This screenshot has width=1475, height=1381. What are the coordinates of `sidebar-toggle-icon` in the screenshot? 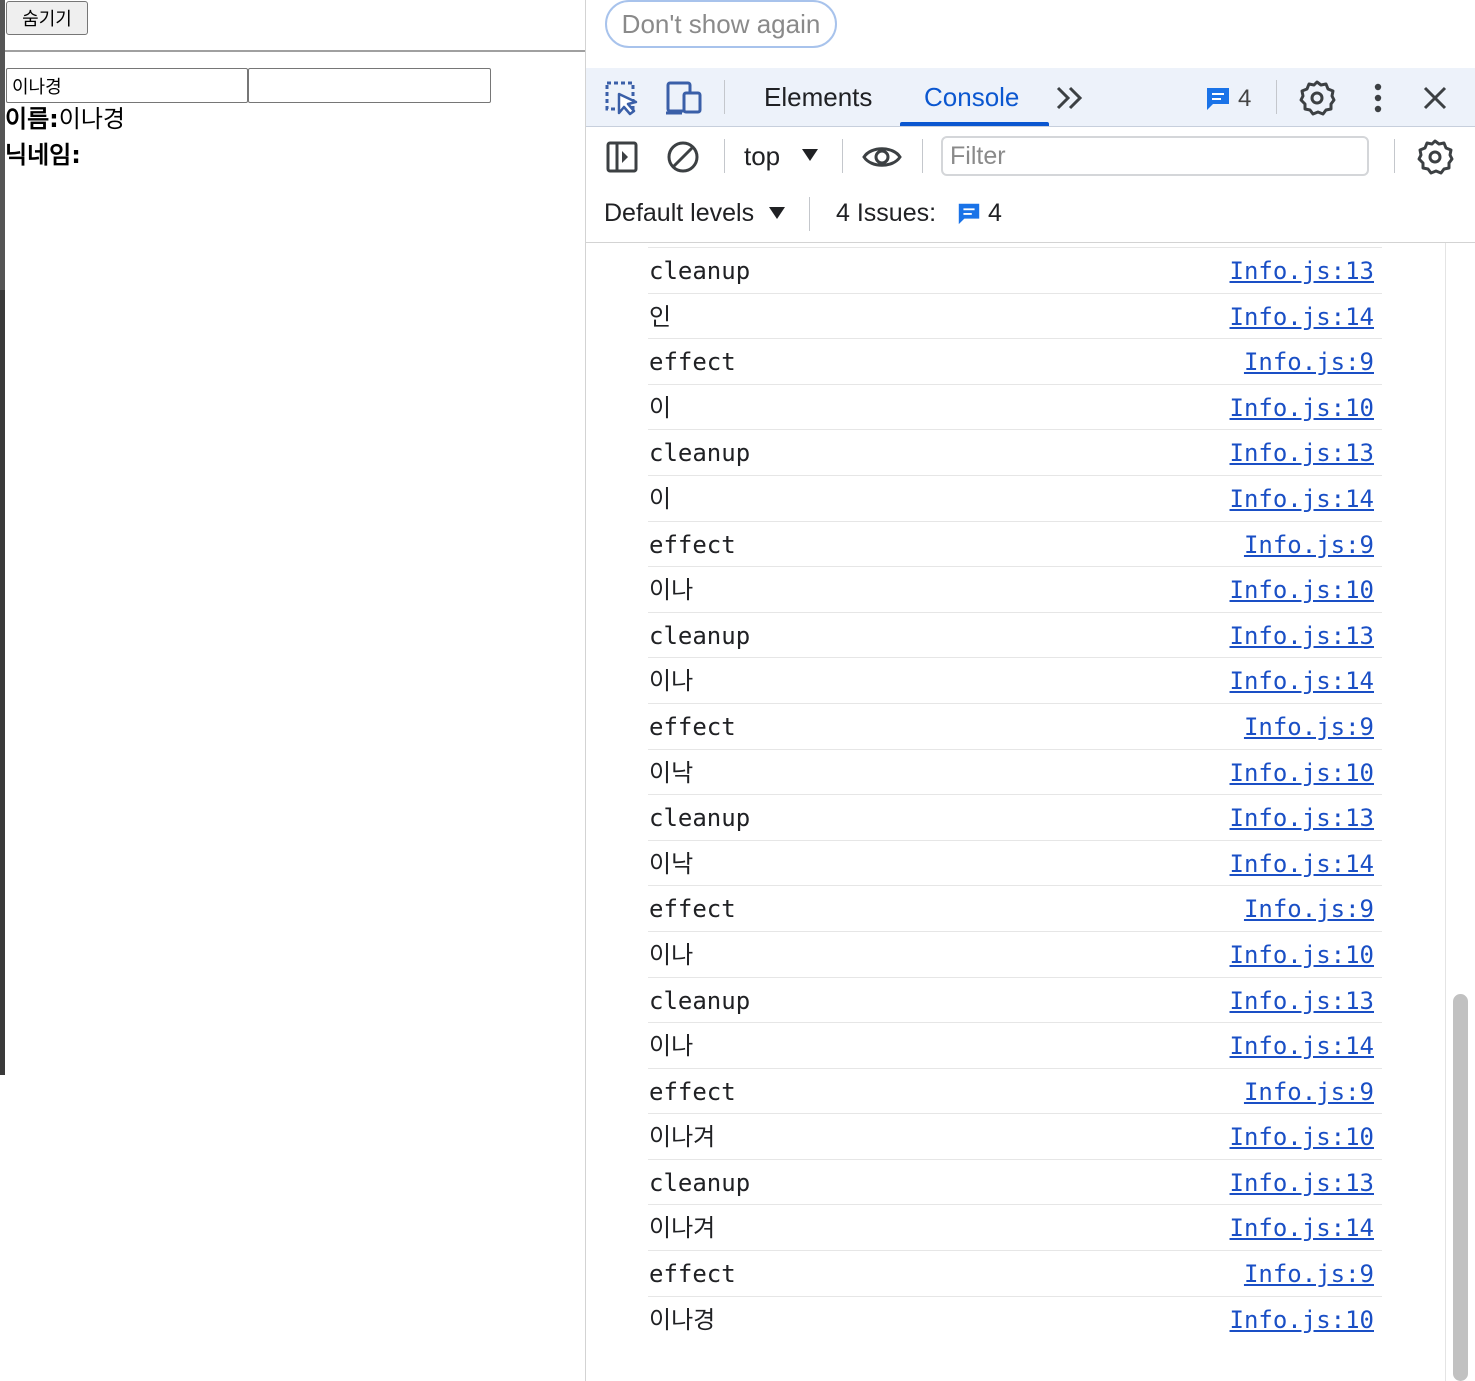 It's located at (622, 157).